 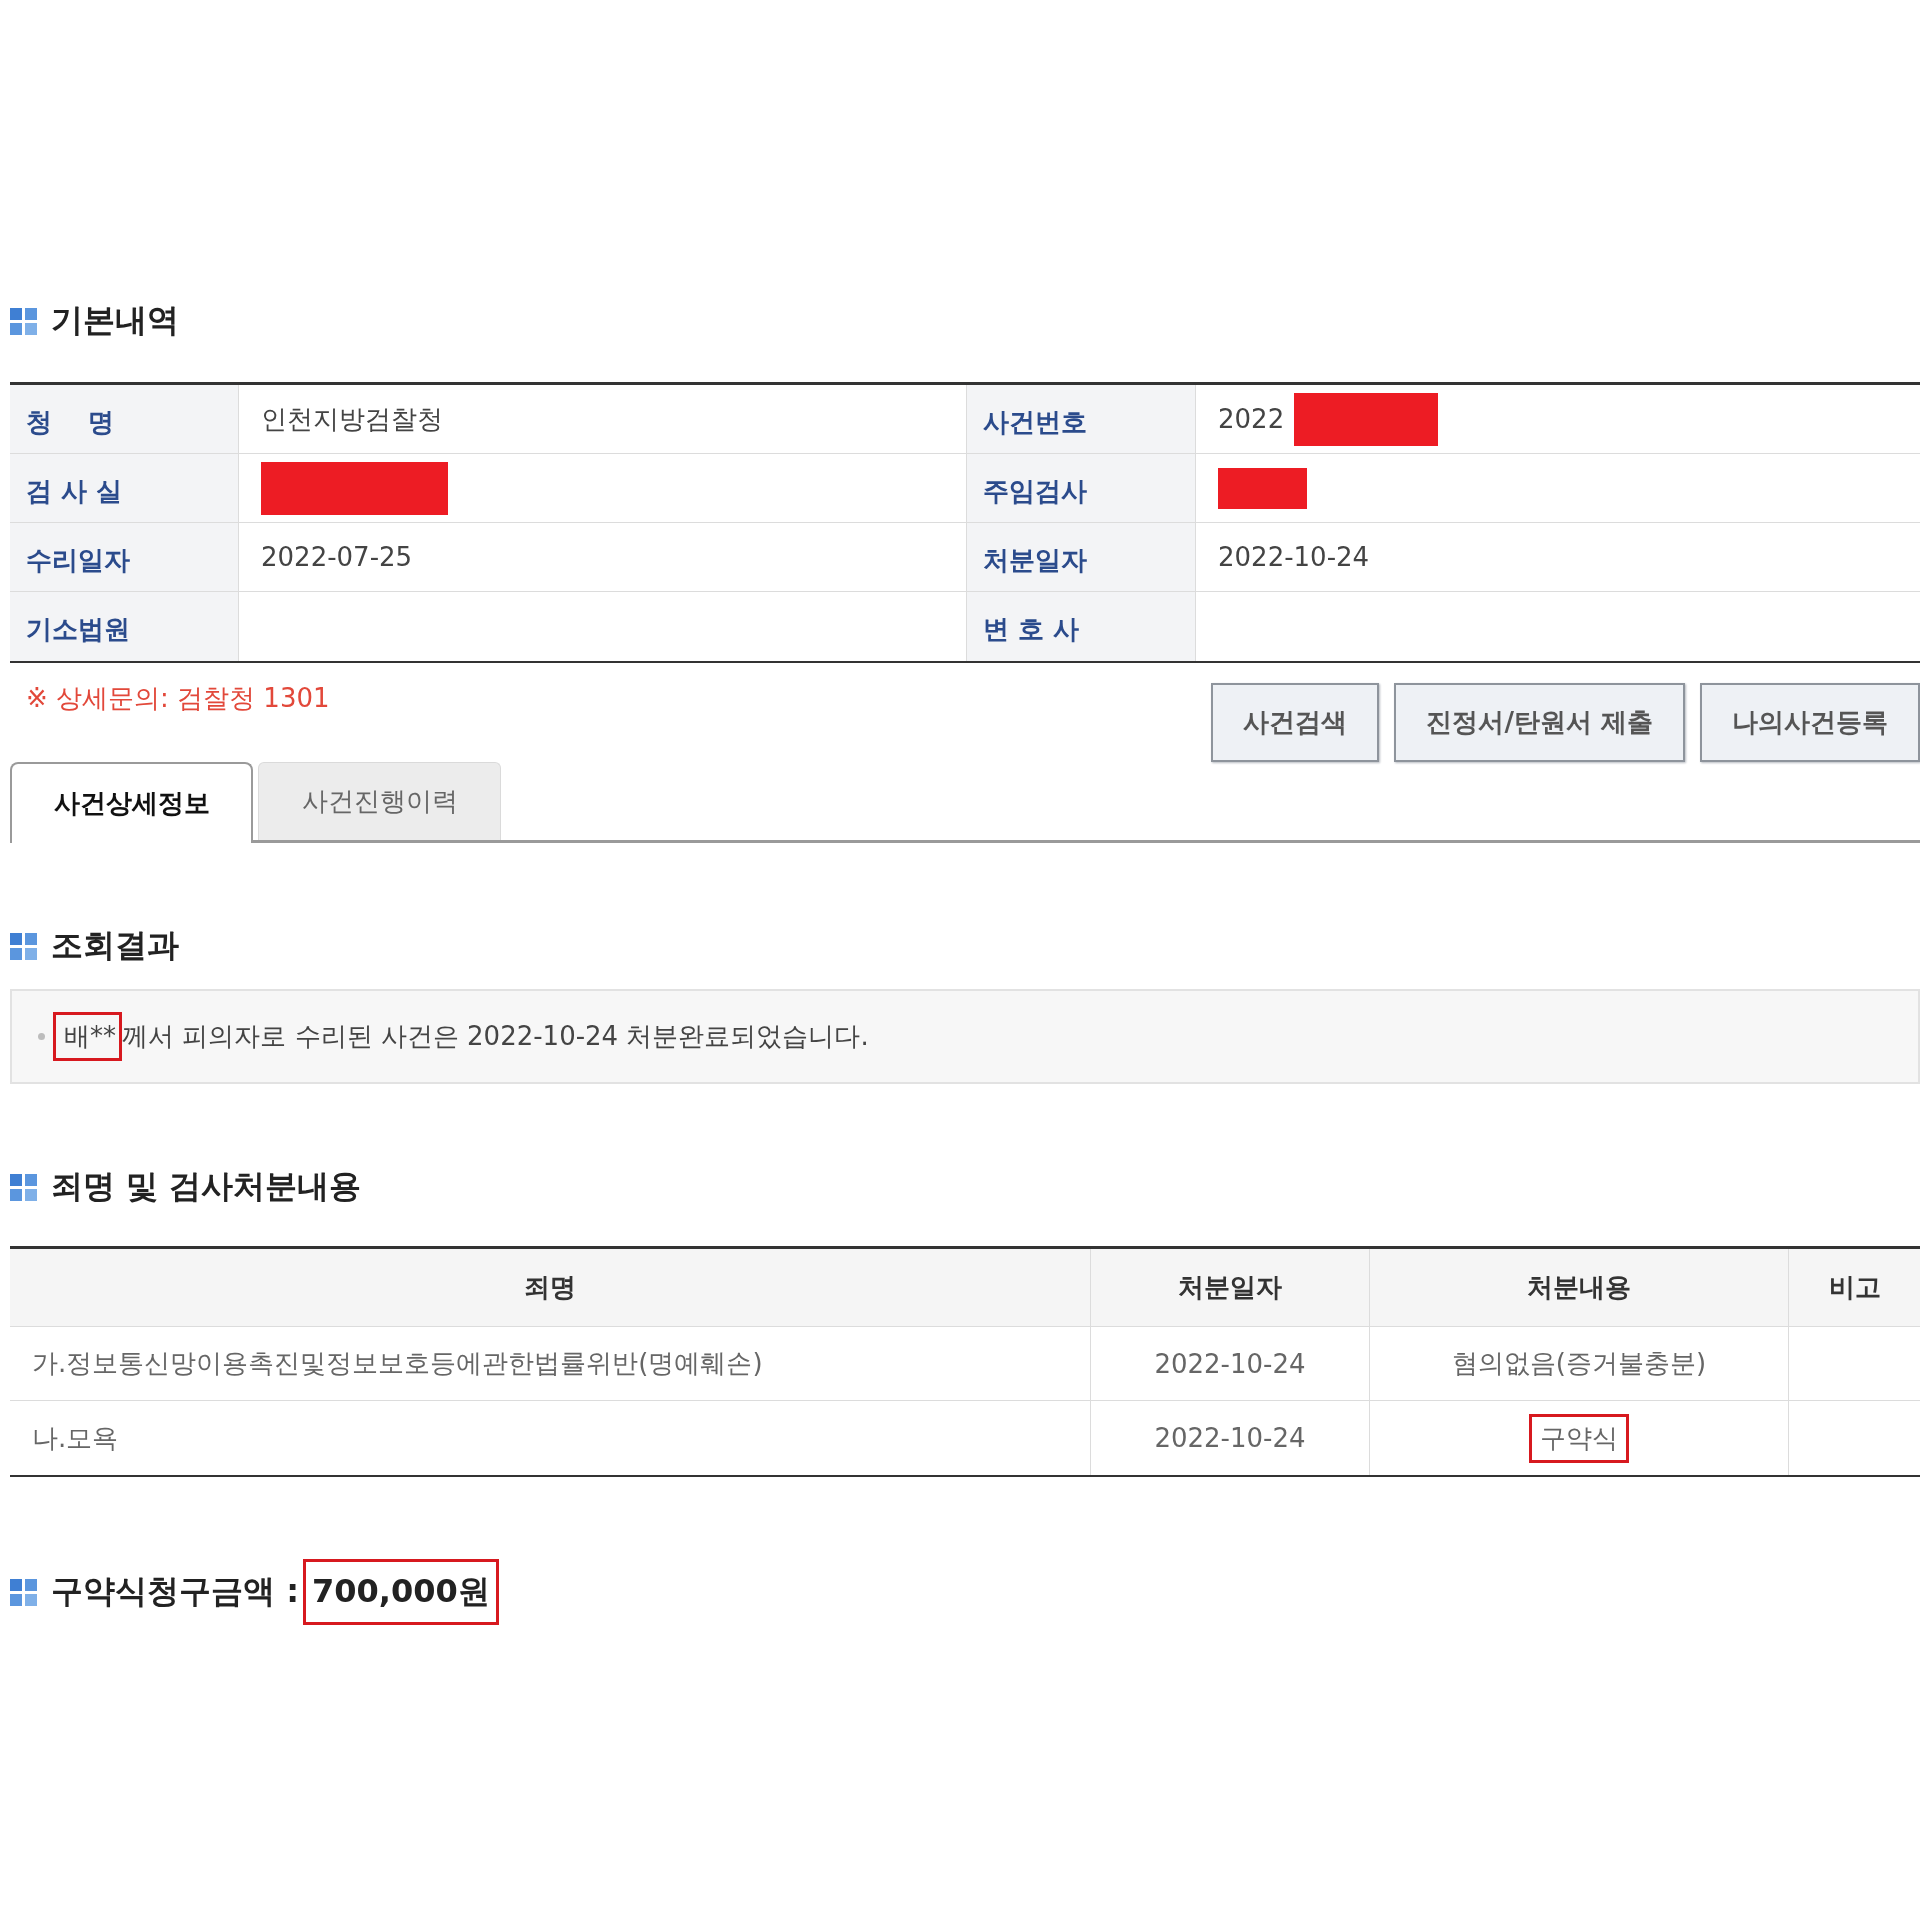 I want to click on column-header: 비고, so click(x=1854, y=1288).